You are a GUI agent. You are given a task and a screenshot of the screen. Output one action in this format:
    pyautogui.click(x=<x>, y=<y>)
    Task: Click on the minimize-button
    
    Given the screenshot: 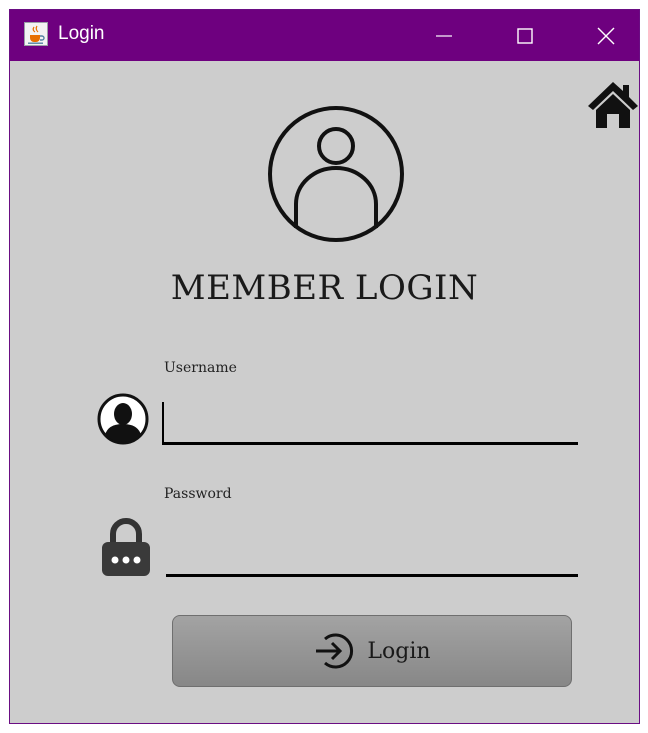 What is the action you would take?
    pyautogui.click(x=444, y=35)
    